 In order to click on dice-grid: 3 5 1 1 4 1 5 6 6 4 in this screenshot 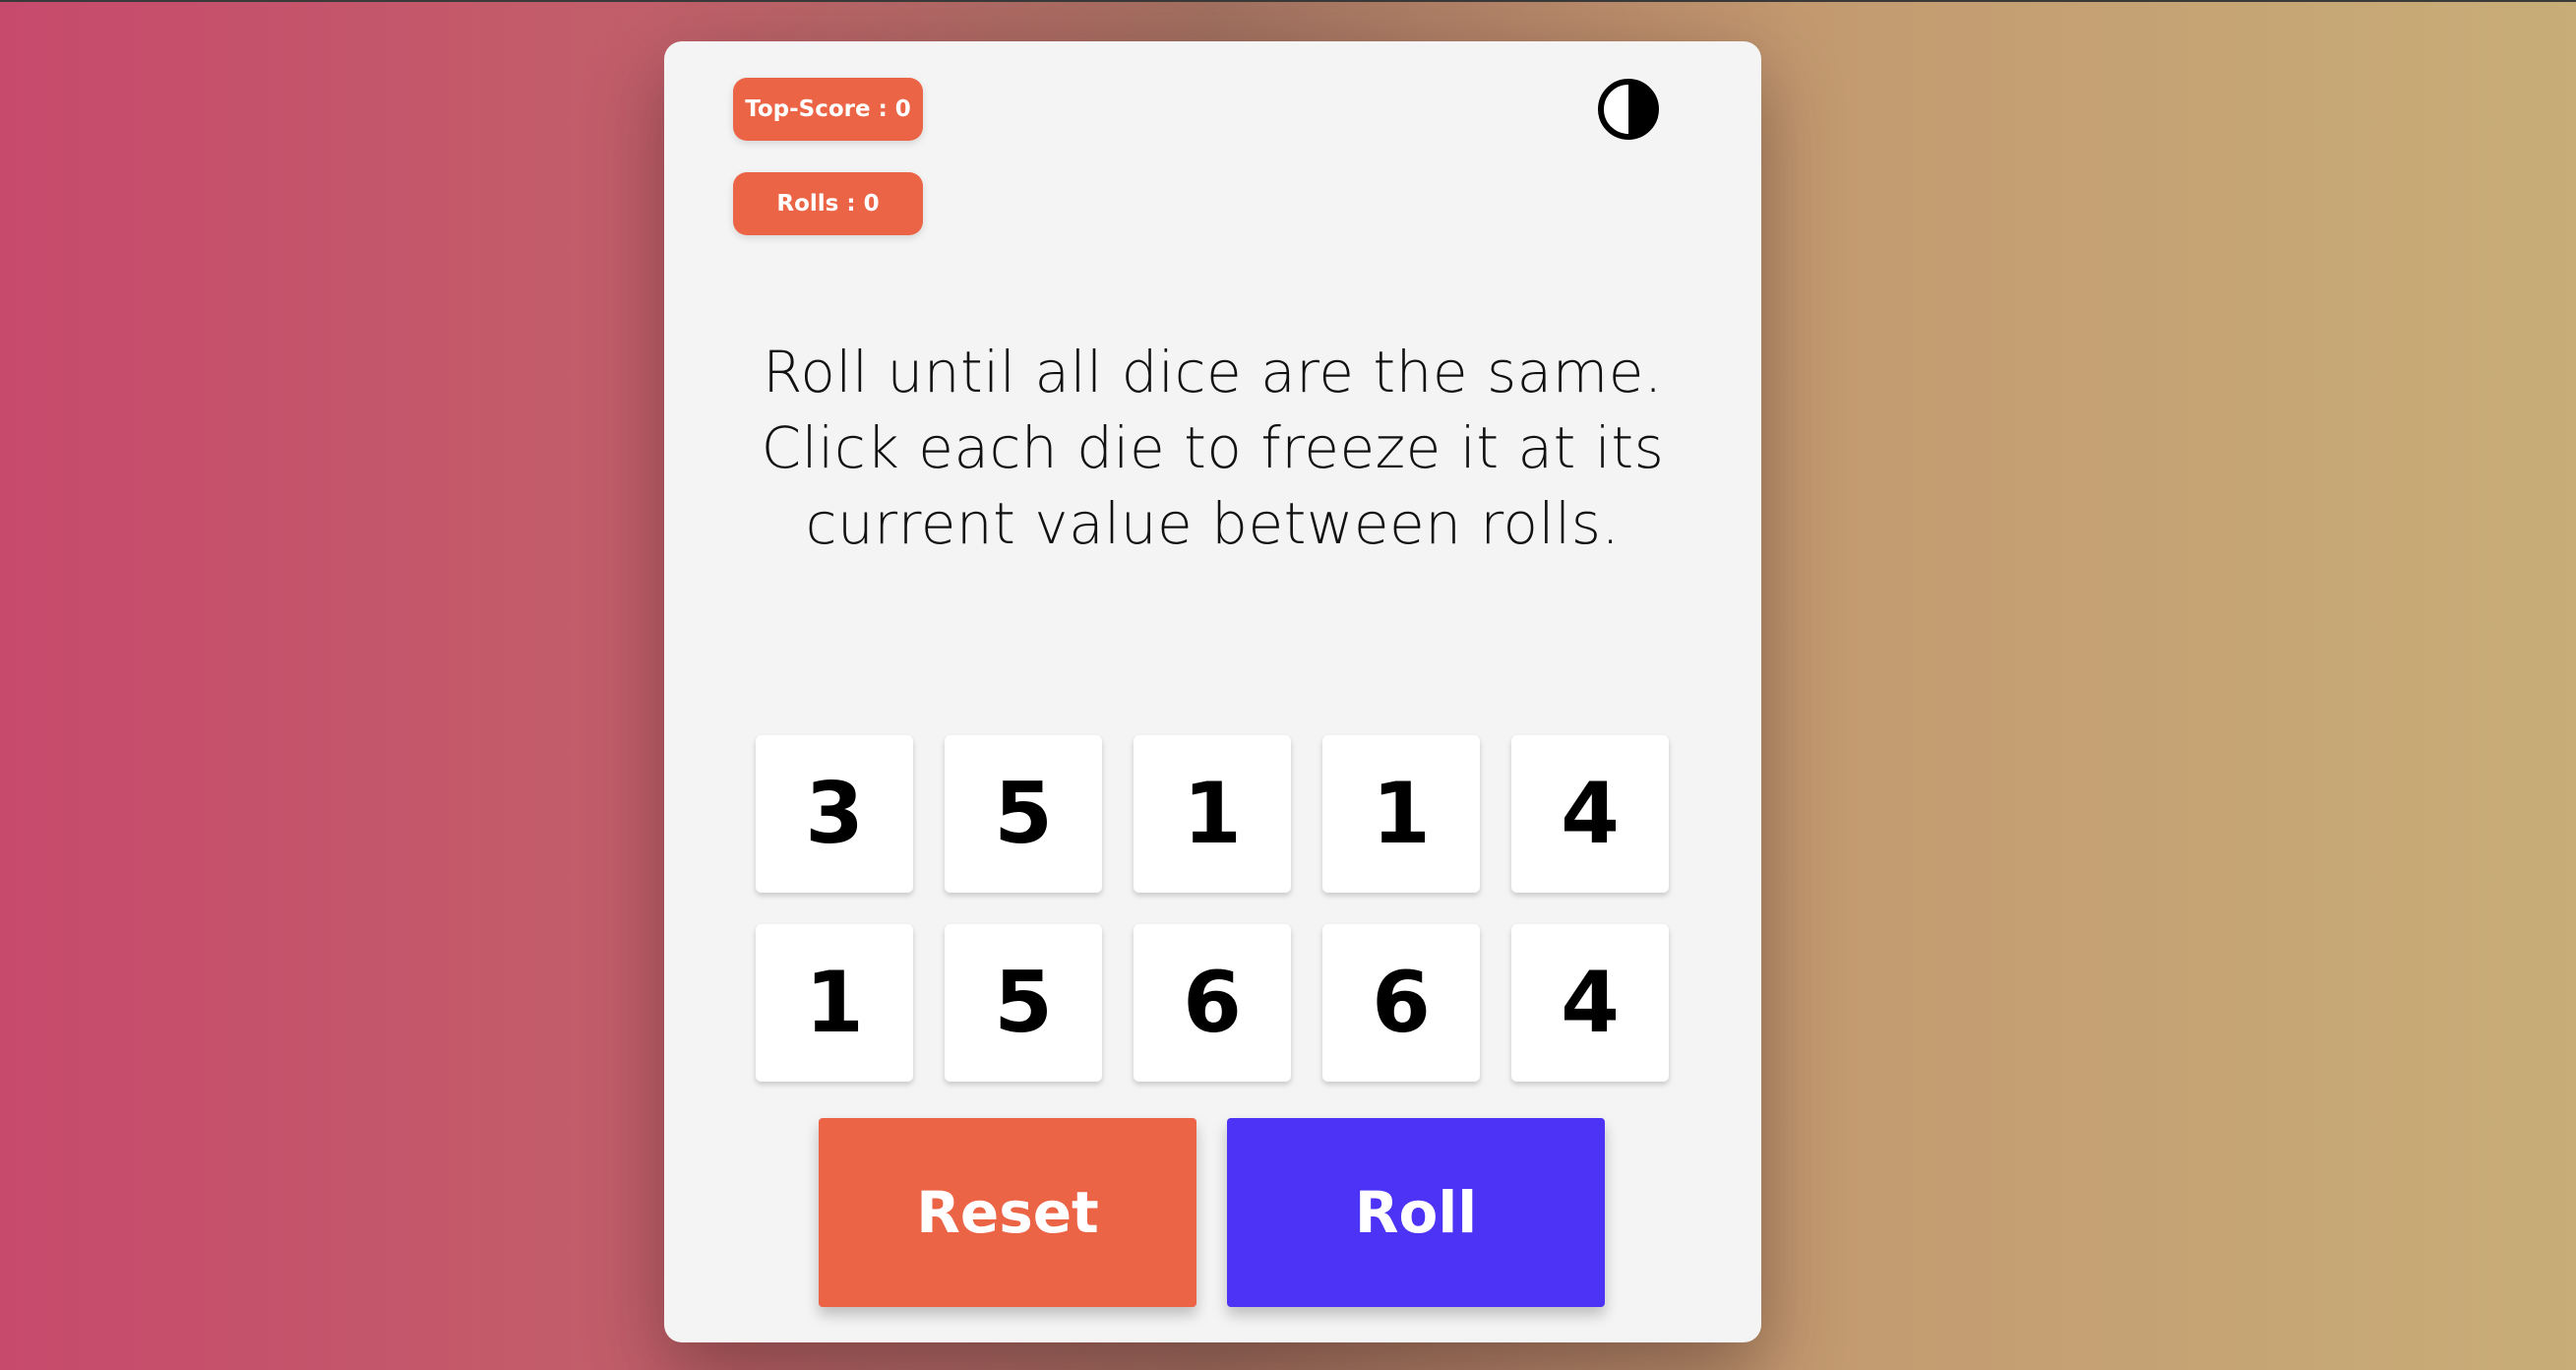, I will do `click(1213, 908)`.